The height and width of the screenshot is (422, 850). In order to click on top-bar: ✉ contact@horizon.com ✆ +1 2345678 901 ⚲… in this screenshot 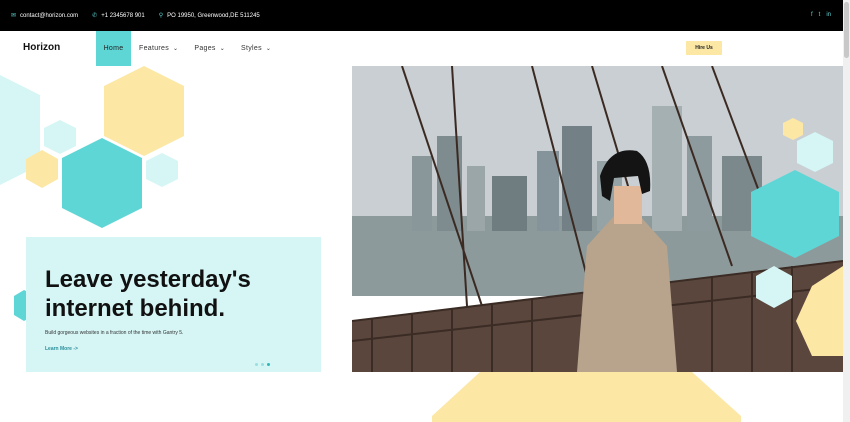, I will do `click(421, 15)`.